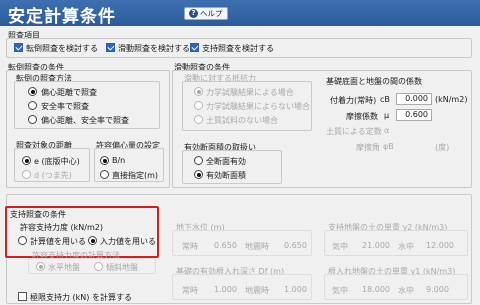 The width and height of the screenshot is (480, 305). Describe the element at coordinates (226, 175) in the screenshot. I see `valid-label: 有効断面積` at that location.